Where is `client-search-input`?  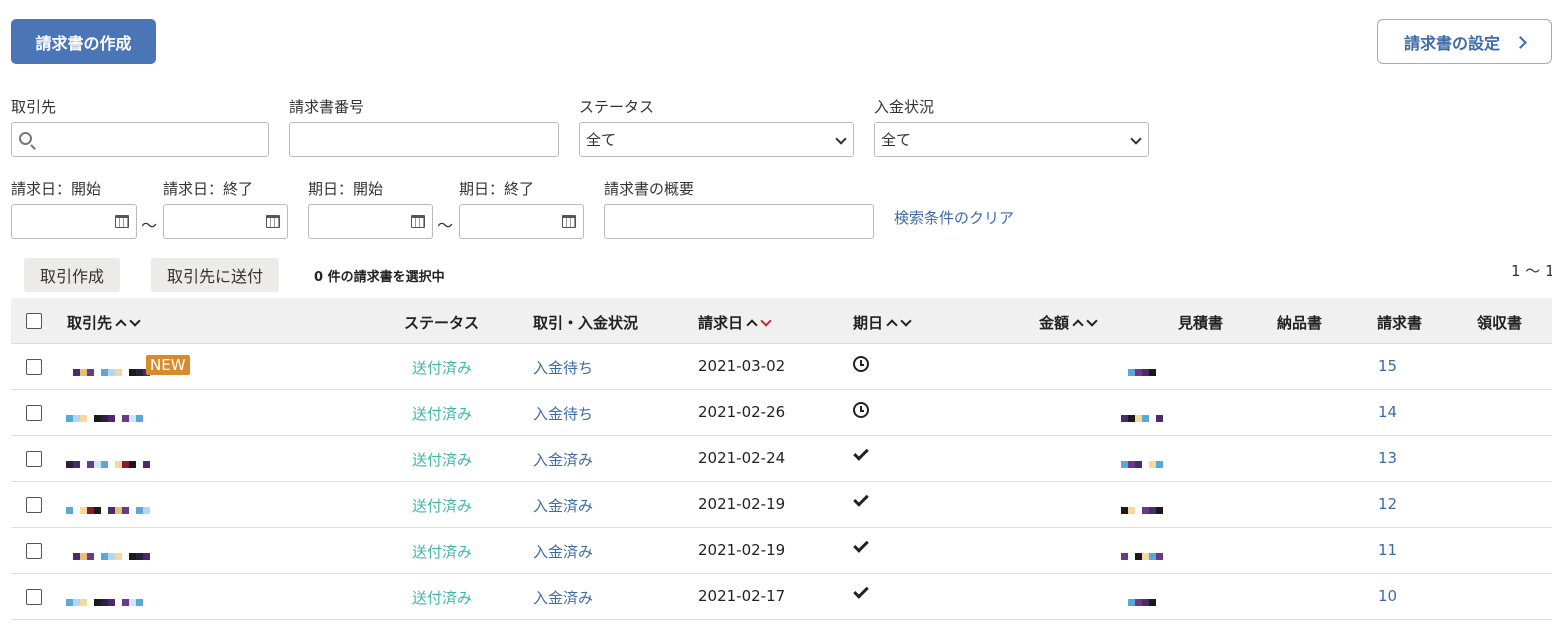 client-search-input is located at coordinates (140, 139).